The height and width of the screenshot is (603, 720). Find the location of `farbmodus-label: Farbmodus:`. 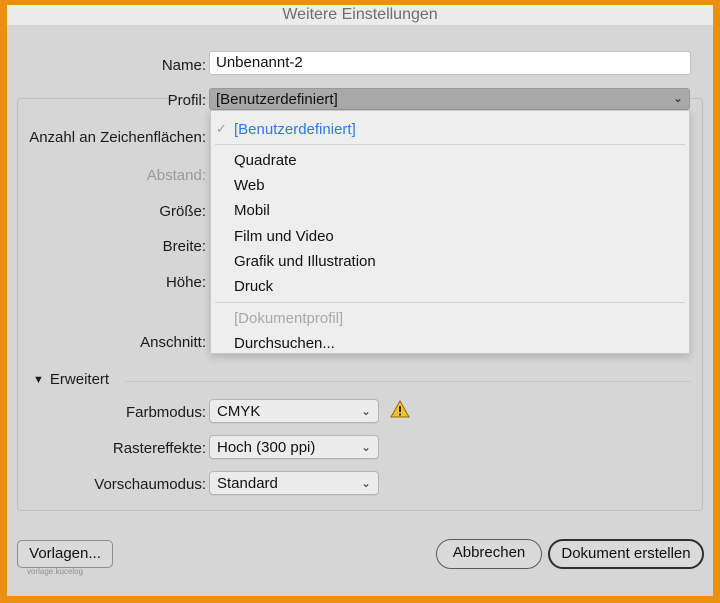

farbmodus-label: Farbmodus: is located at coordinates (165, 412).